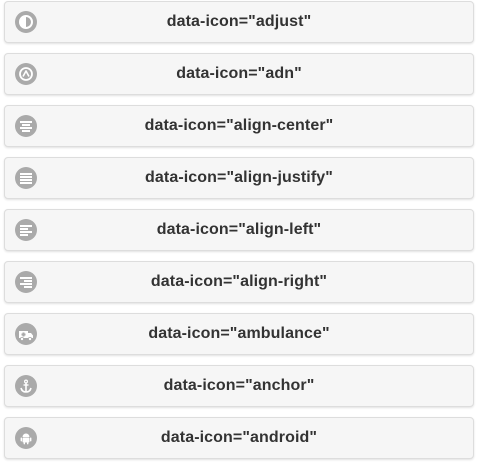 The image size is (486, 463). I want to click on adn-button: data-icon="adn", so click(239, 74).